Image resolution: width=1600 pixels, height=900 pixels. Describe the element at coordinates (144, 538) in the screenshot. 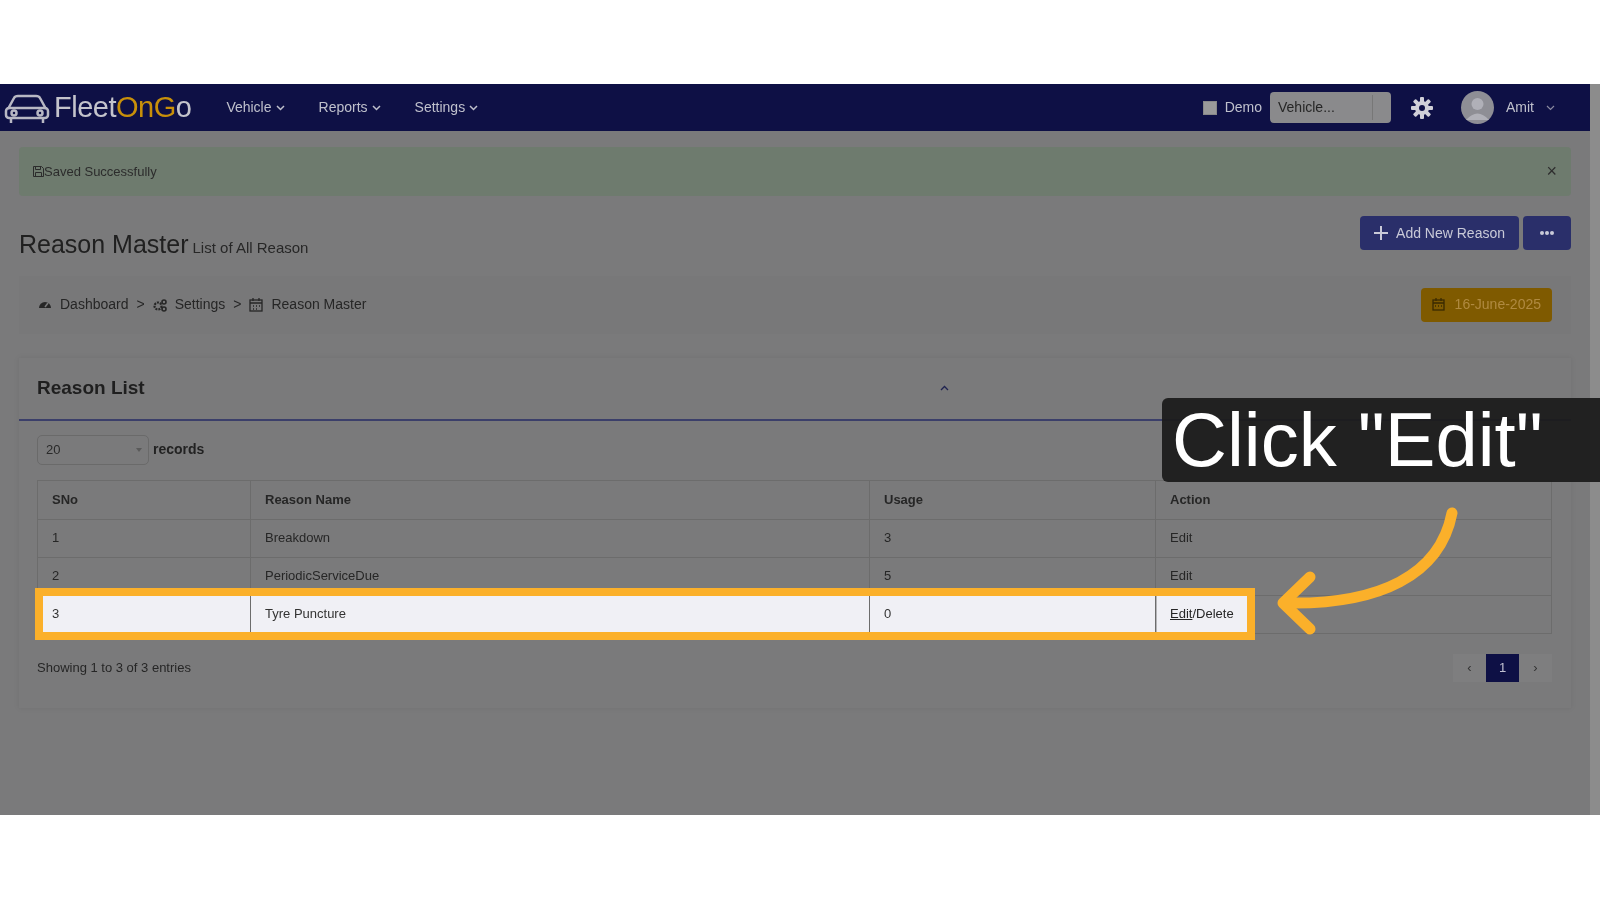

I see `table-cell: 1` at that location.